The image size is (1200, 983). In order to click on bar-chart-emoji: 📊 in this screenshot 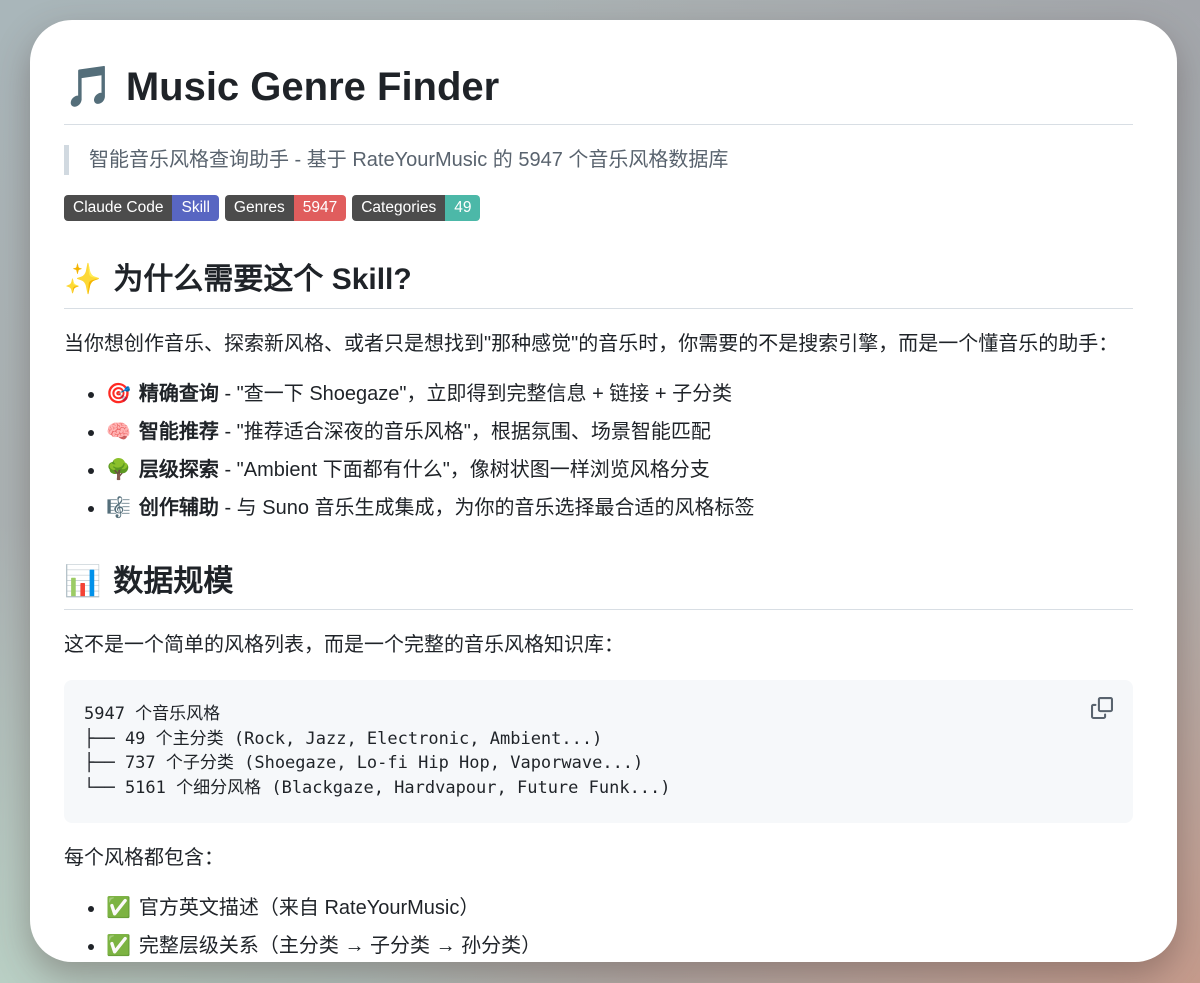, I will do `click(83, 581)`.